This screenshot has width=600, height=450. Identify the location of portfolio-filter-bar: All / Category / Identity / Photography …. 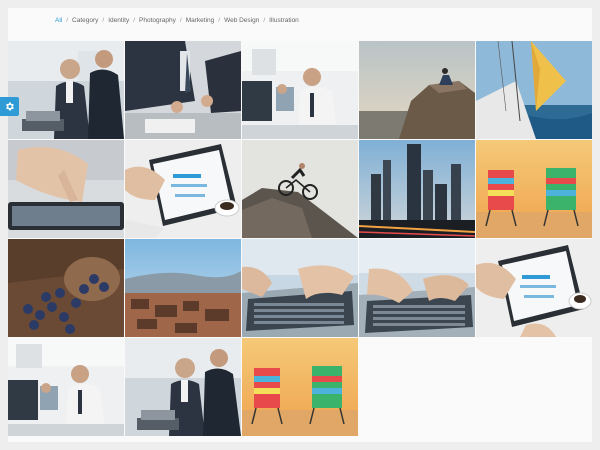
(177, 20).